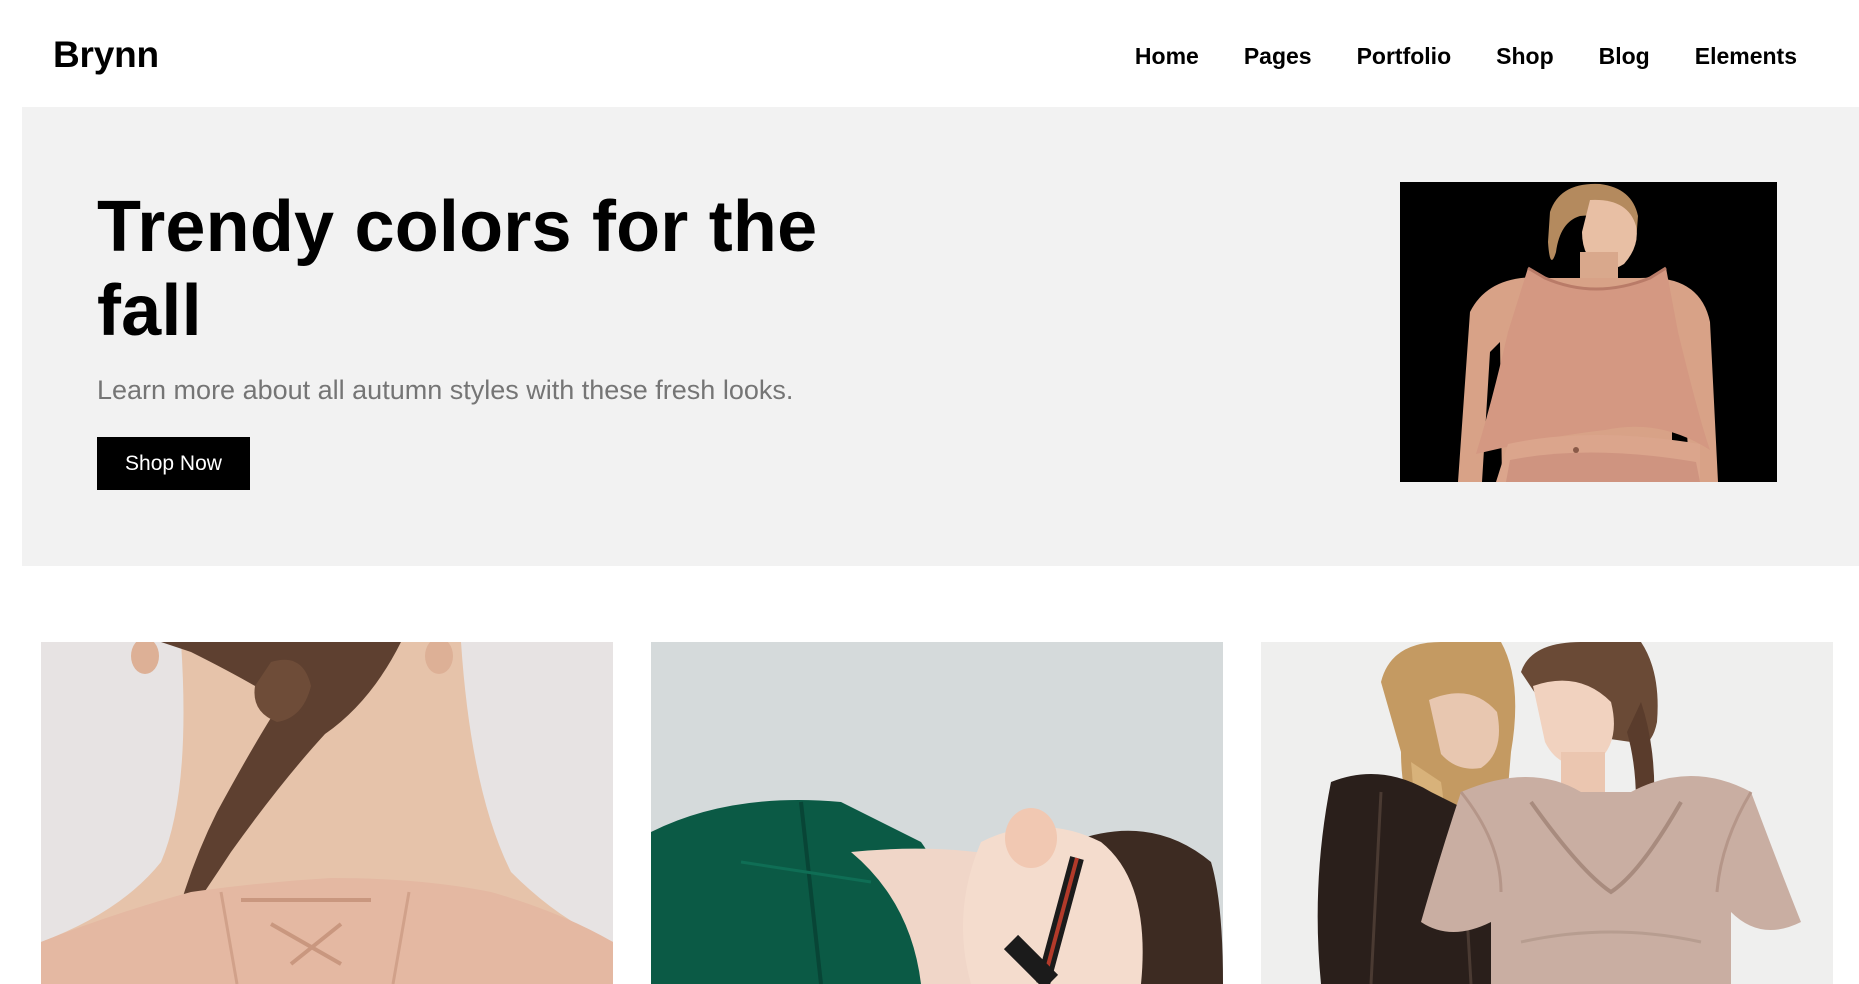 The width and height of the screenshot is (1859, 984). Describe the element at coordinates (1746, 56) in the screenshot. I see `nav-item-elements: Elements` at that location.